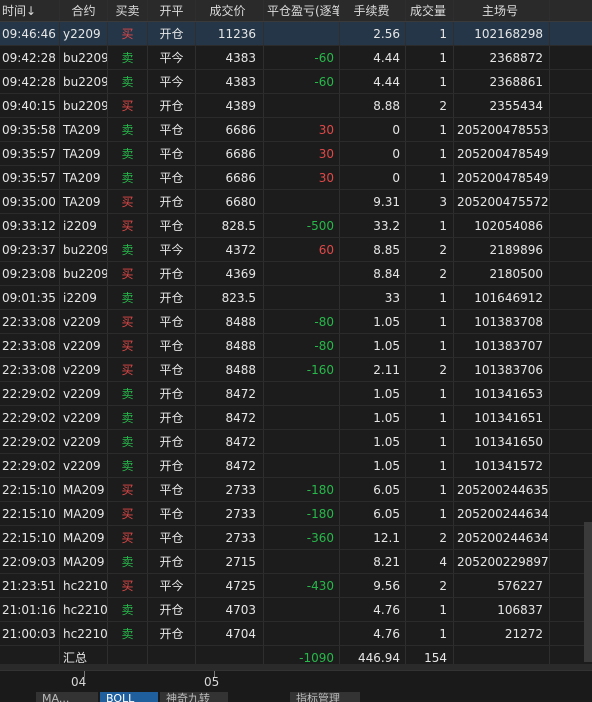 This screenshot has width=592, height=702. I want to click on tab-boll: BOLL, so click(129, 697).